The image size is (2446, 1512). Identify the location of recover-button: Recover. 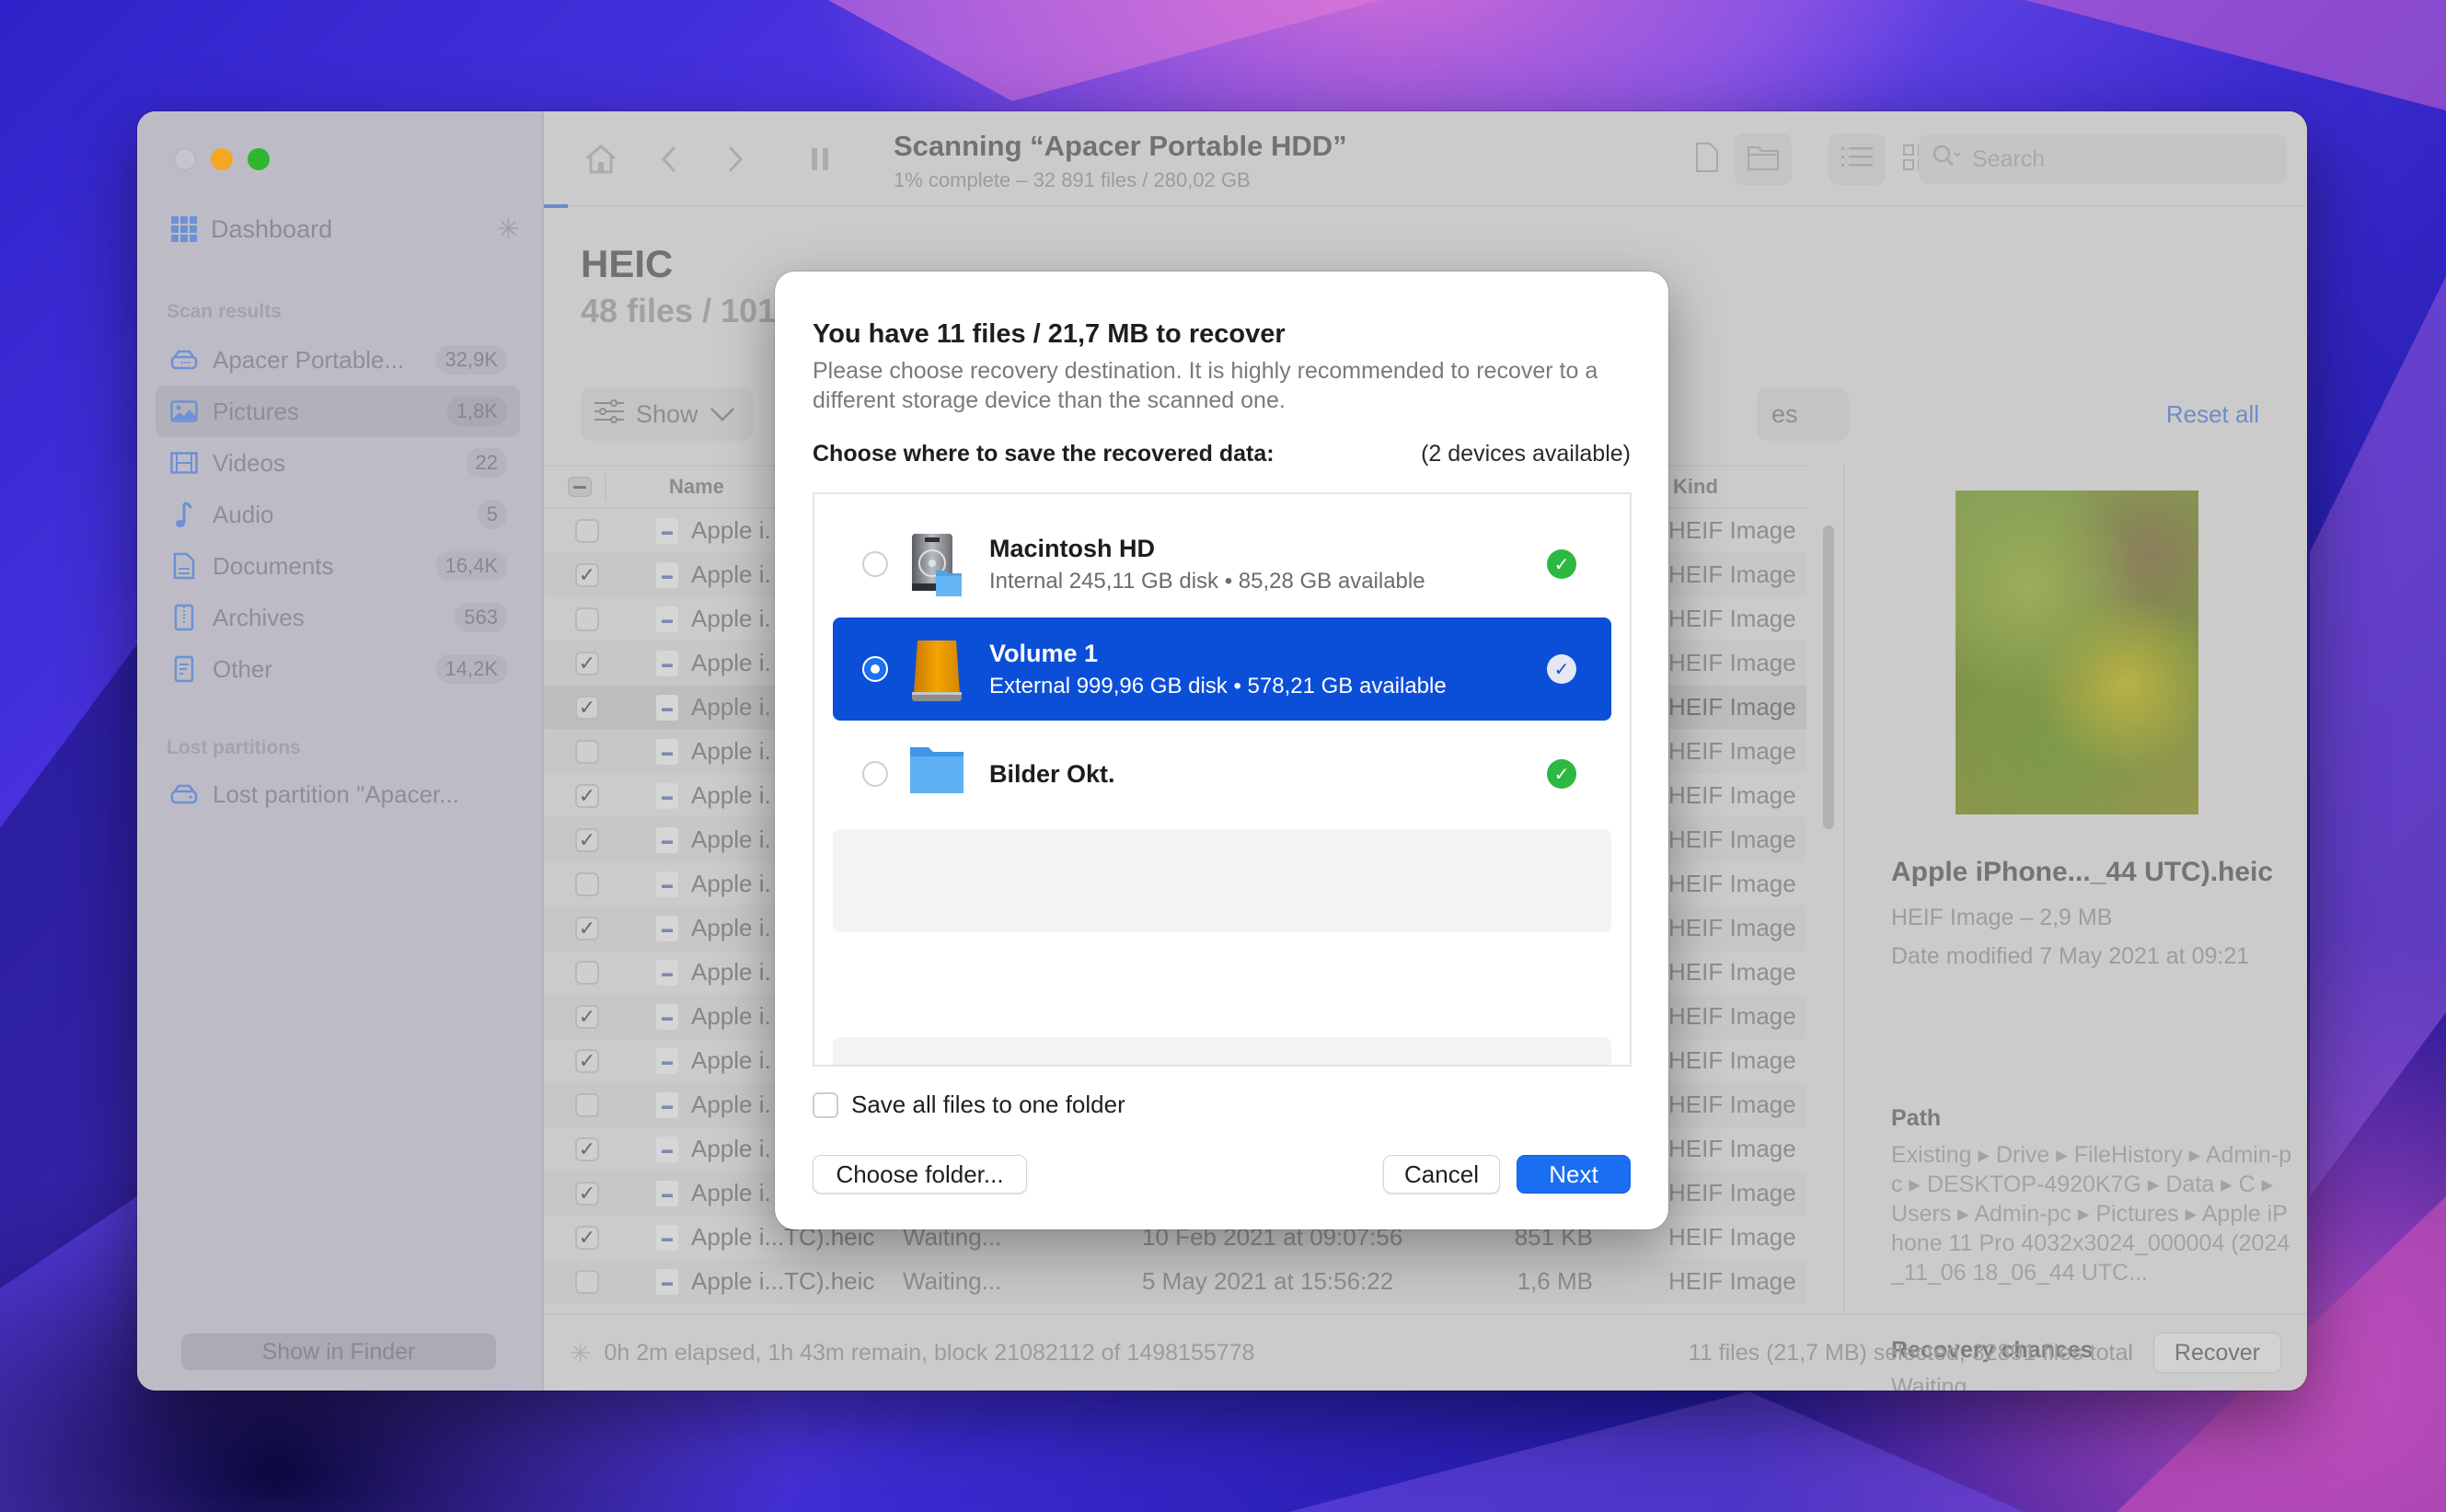
(2216, 1353).